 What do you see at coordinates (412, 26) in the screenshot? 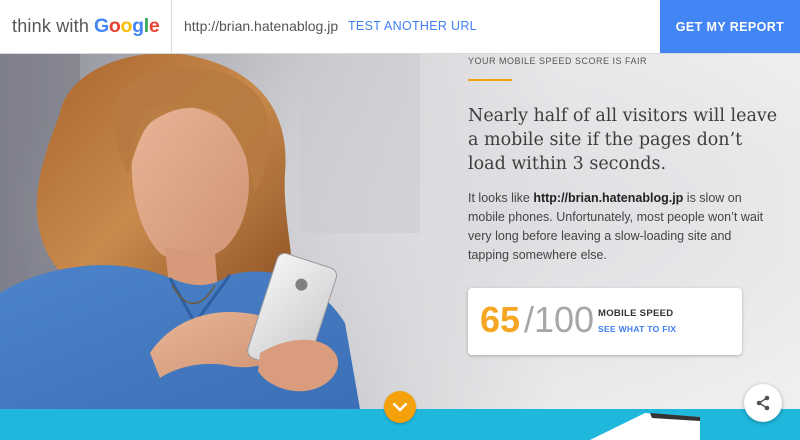
I see `test-another-url-link: TEST ANOTHER URL` at bounding box center [412, 26].